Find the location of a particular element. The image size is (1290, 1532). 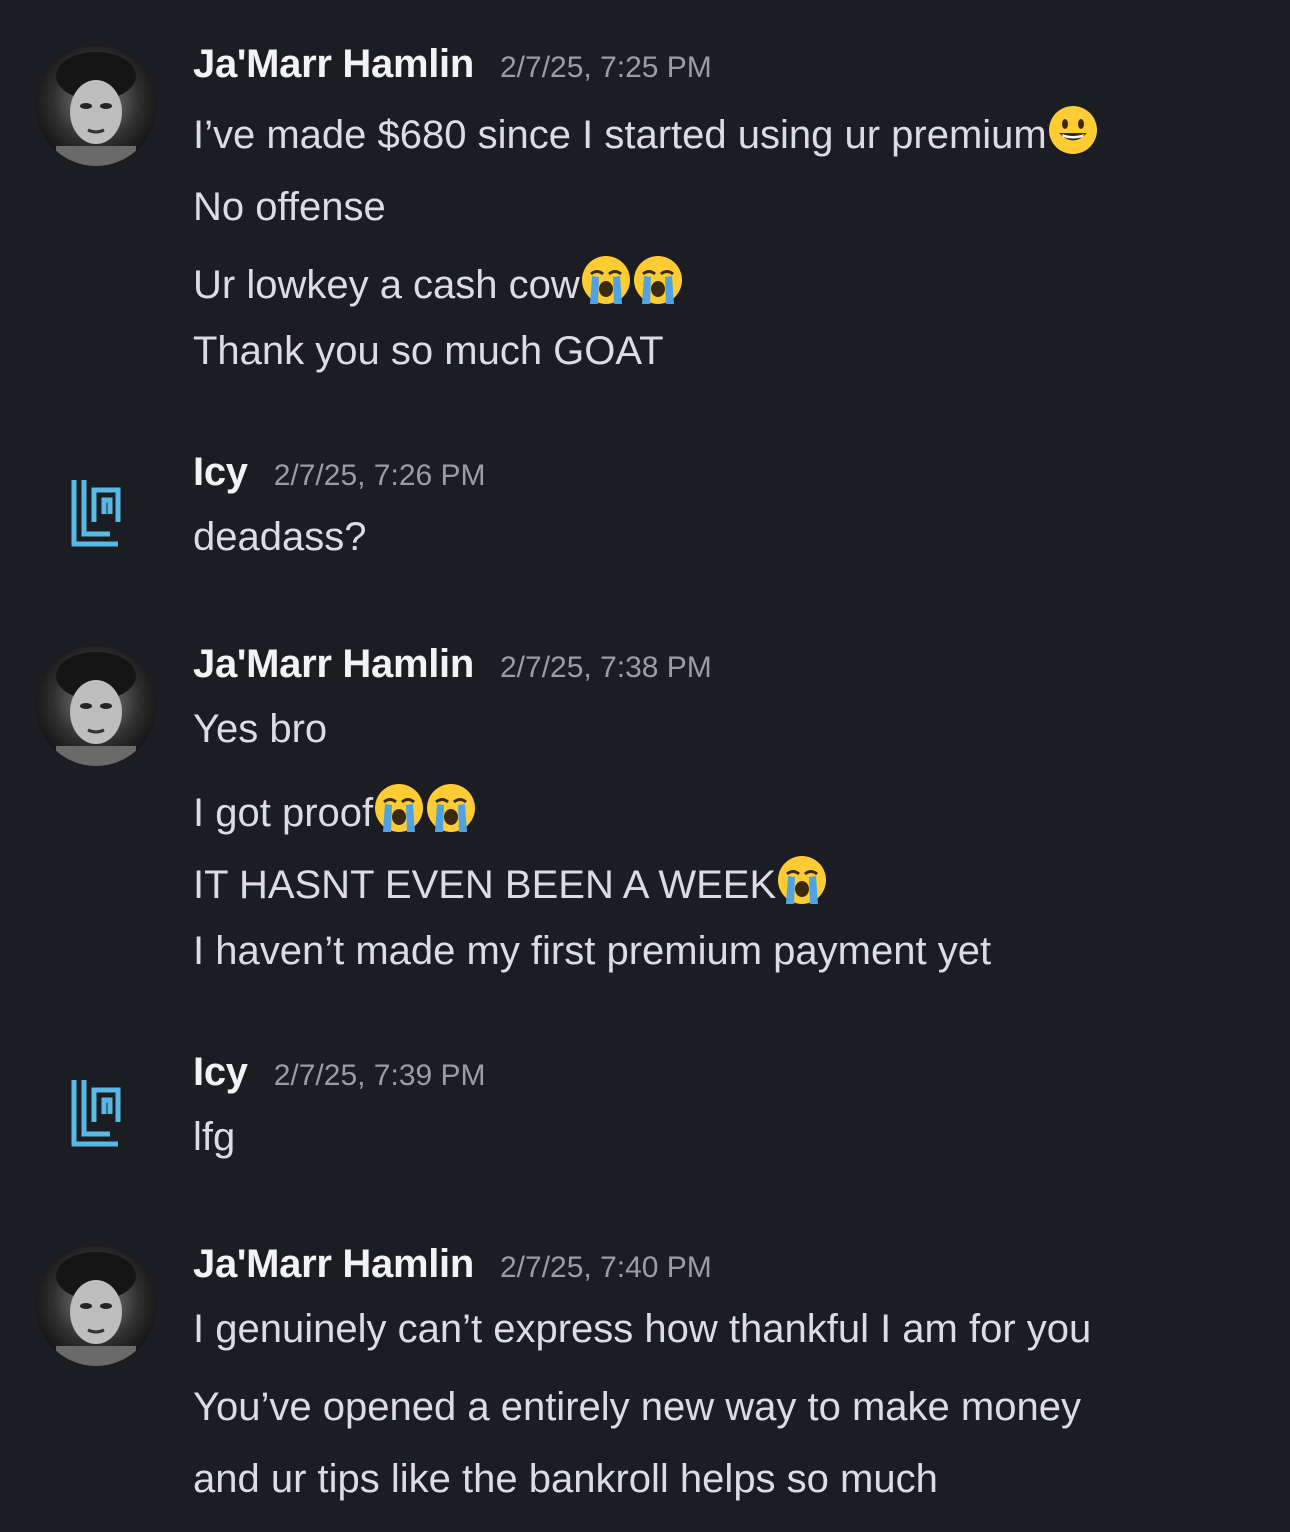

timestamp: 2/7/25, 7:38 PM is located at coordinates (605, 667).